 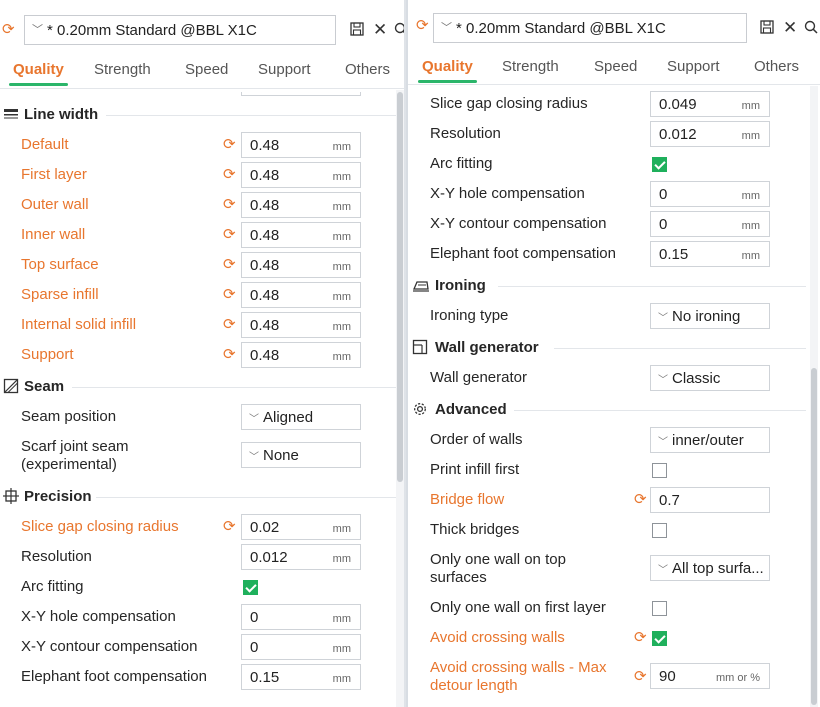 I want to click on setting-row-xy-contour: X-Y contour compensation 0 mm, so click(x=203, y=647).